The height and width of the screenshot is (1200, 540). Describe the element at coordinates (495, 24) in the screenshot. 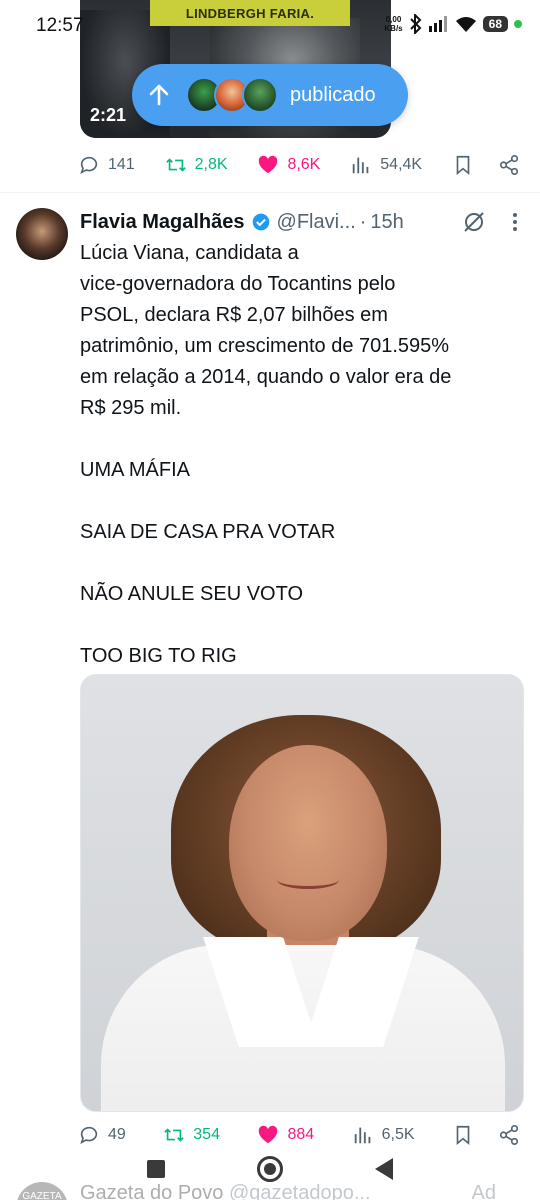

I see `battery-indicator: 68` at that location.